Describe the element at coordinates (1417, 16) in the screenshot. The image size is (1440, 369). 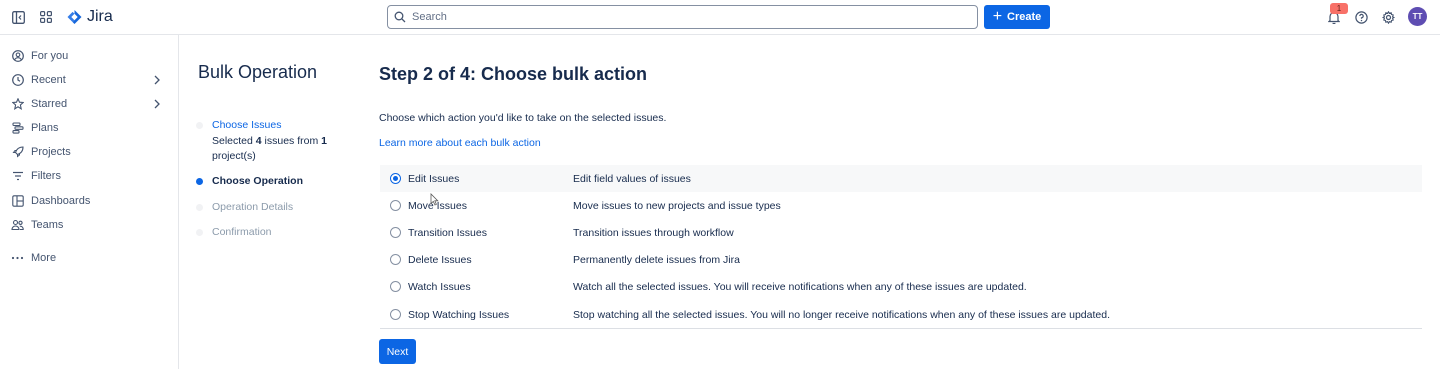
I see `user-avatar: TT` at that location.